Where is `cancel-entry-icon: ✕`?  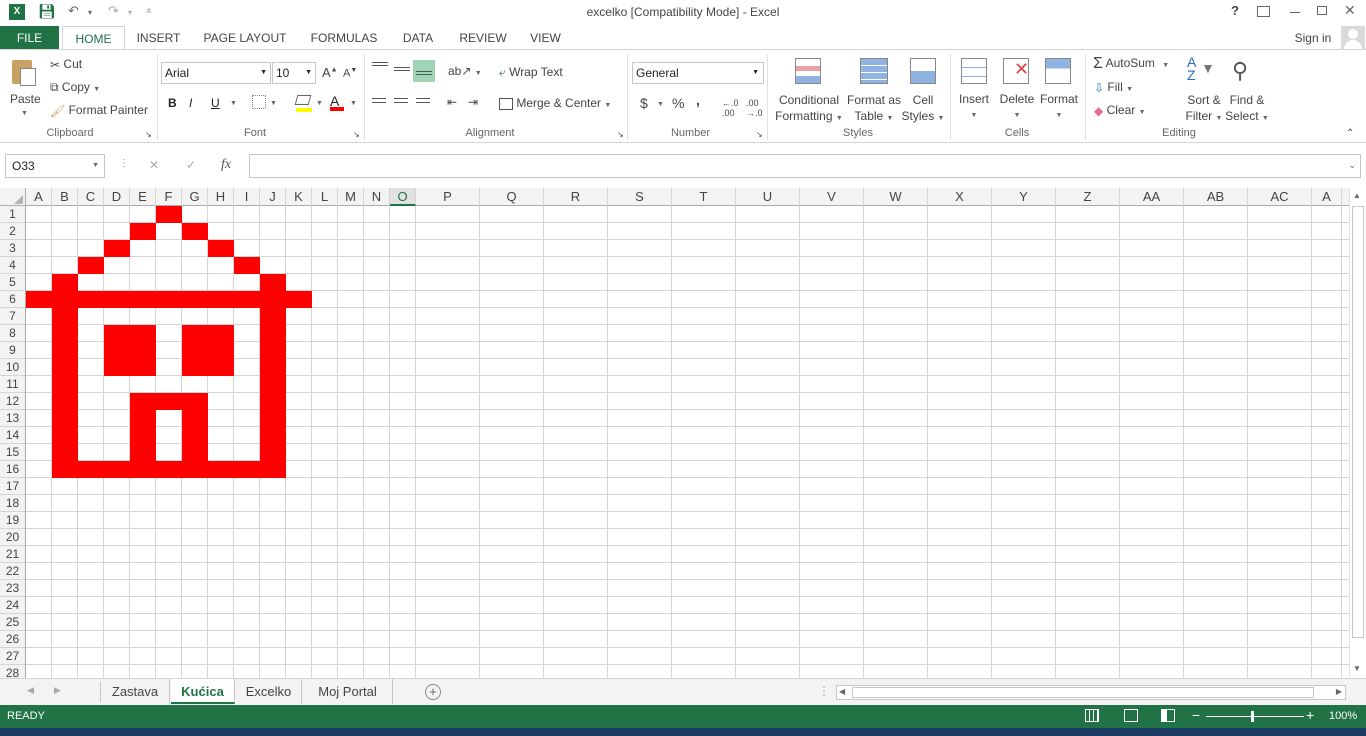
cancel-entry-icon: ✕ is located at coordinates (154, 165).